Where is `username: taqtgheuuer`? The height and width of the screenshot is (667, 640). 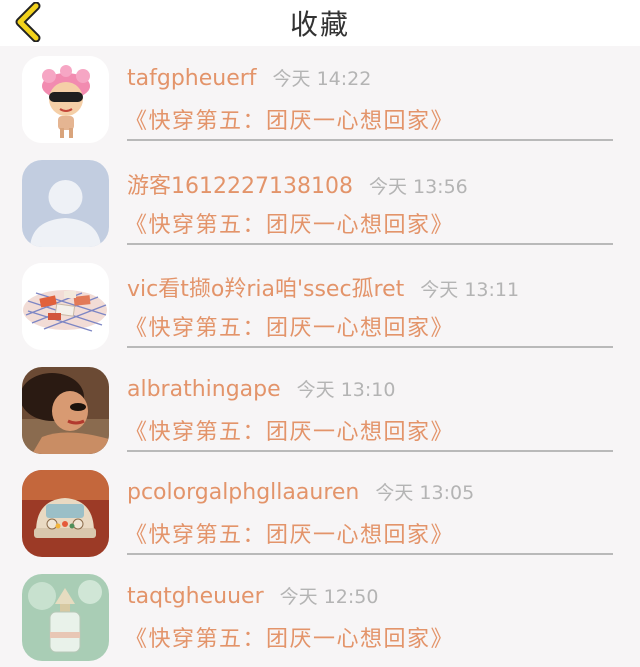 username: taqtgheuuer is located at coordinates (195, 596).